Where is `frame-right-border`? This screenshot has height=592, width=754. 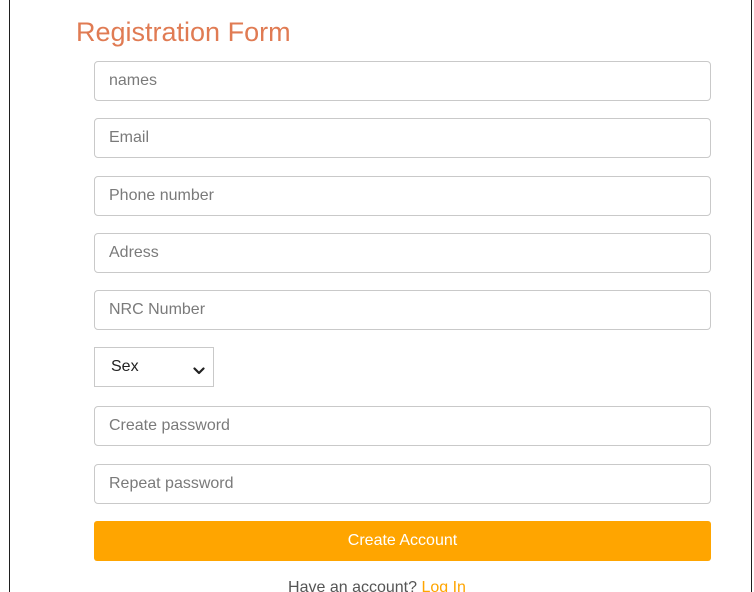 frame-right-border is located at coordinates (751, 296).